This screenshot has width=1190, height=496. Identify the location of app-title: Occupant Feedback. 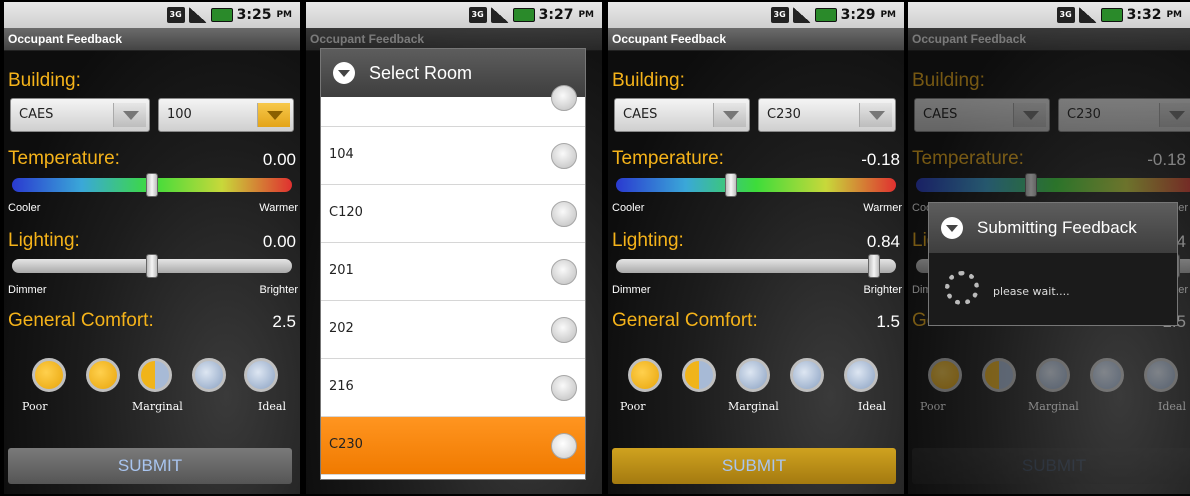
(1049, 39).